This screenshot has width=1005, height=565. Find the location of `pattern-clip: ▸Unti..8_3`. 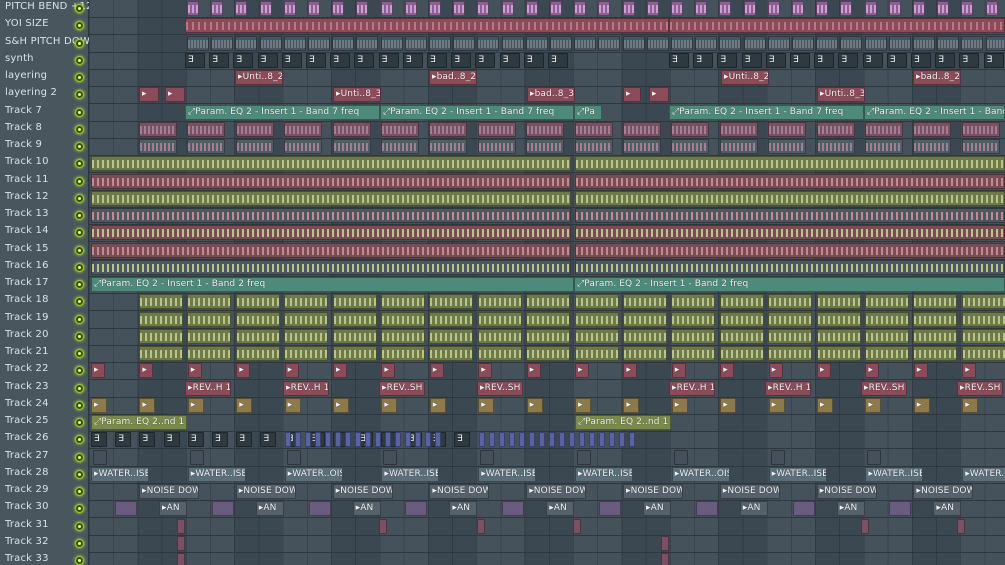

pattern-clip: ▸Unti..8_3 is located at coordinates (841, 95).